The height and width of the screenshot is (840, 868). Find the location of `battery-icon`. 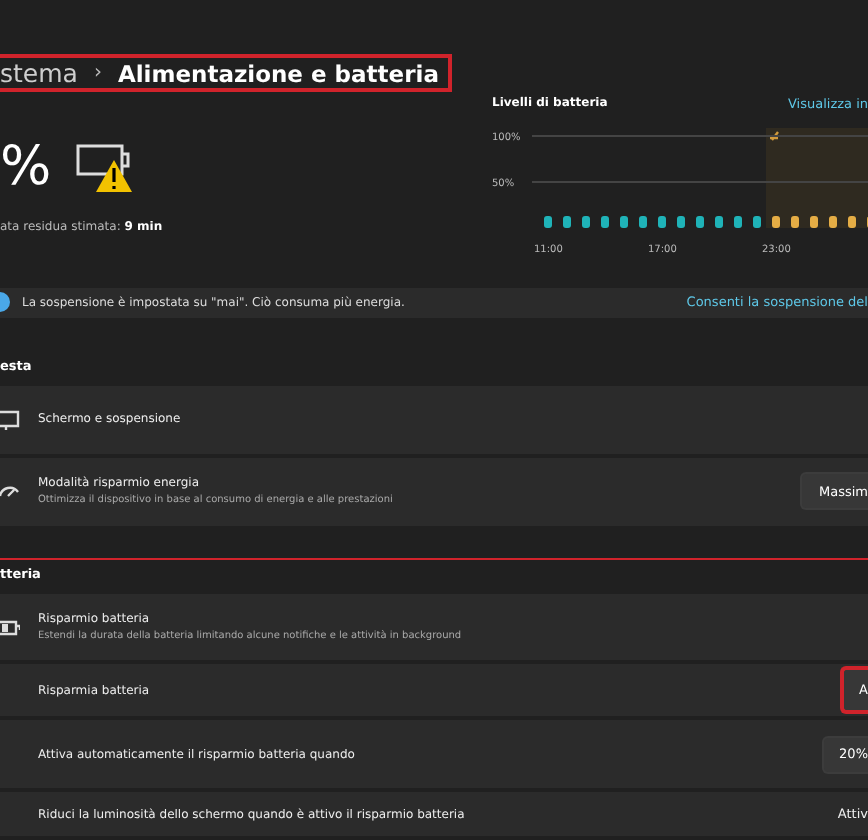

battery-icon is located at coordinates (10, 627).